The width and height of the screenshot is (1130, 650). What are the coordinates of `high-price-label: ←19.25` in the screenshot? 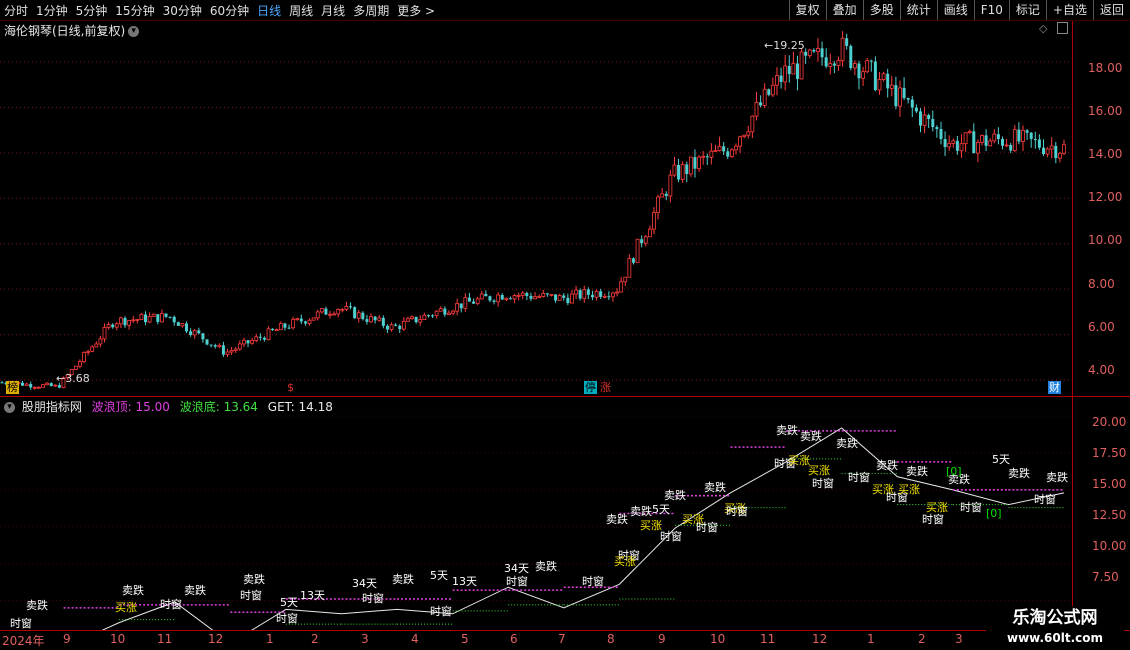 It's located at (784, 45).